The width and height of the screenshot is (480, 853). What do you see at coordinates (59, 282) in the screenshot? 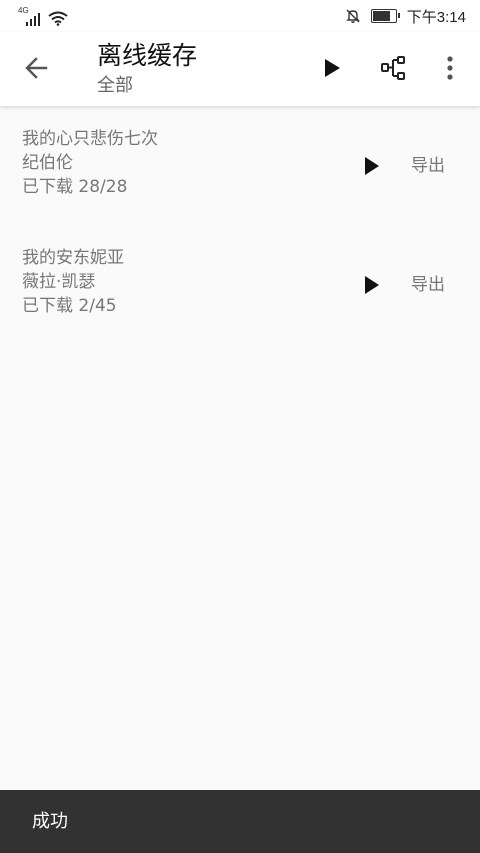
I see `item-artist: 薇拉·凯瑟` at bounding box center [59, 282].